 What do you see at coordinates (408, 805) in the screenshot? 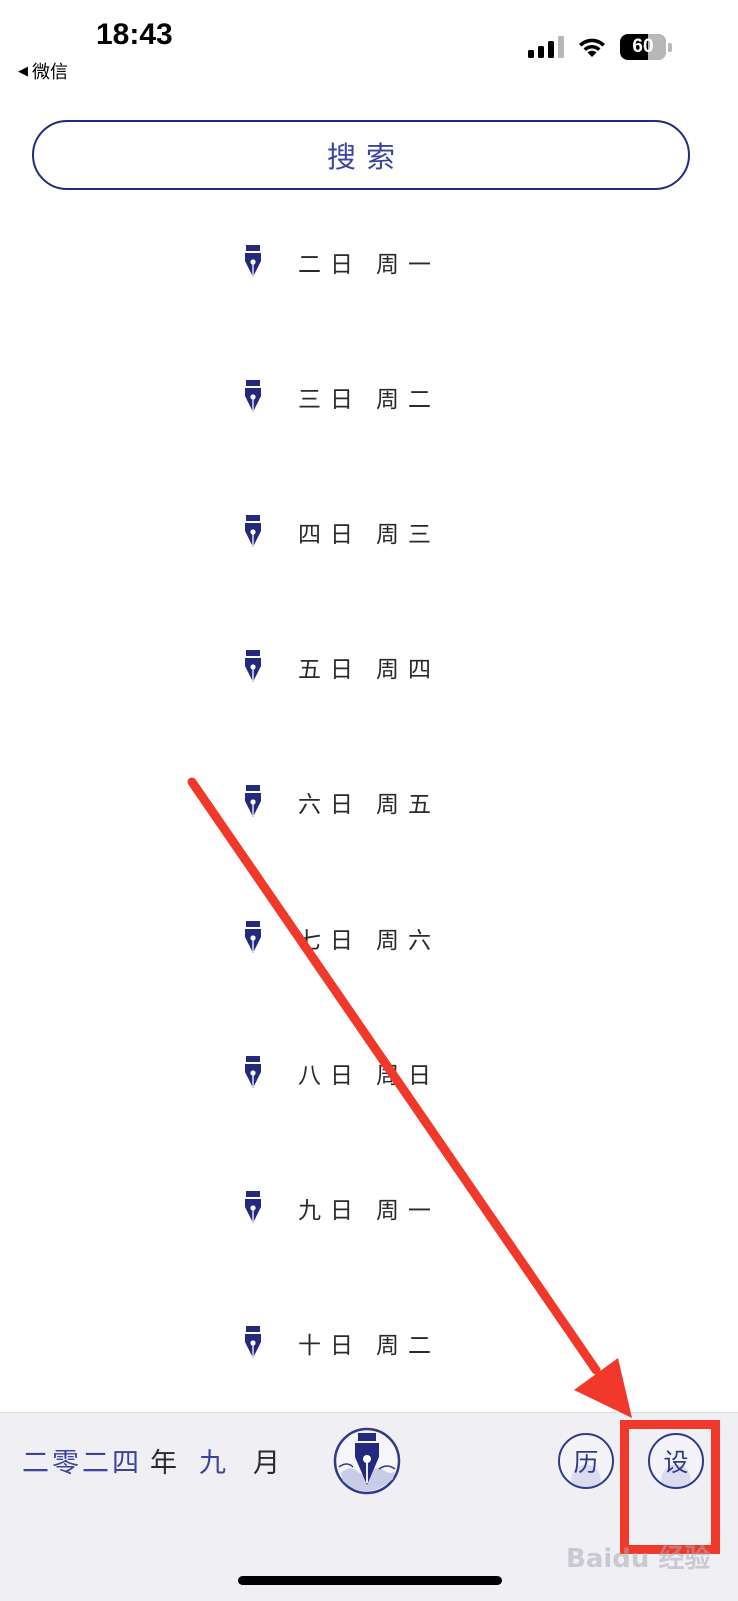
I see `date-weekday: 周五` at bounding box center [408, 805].